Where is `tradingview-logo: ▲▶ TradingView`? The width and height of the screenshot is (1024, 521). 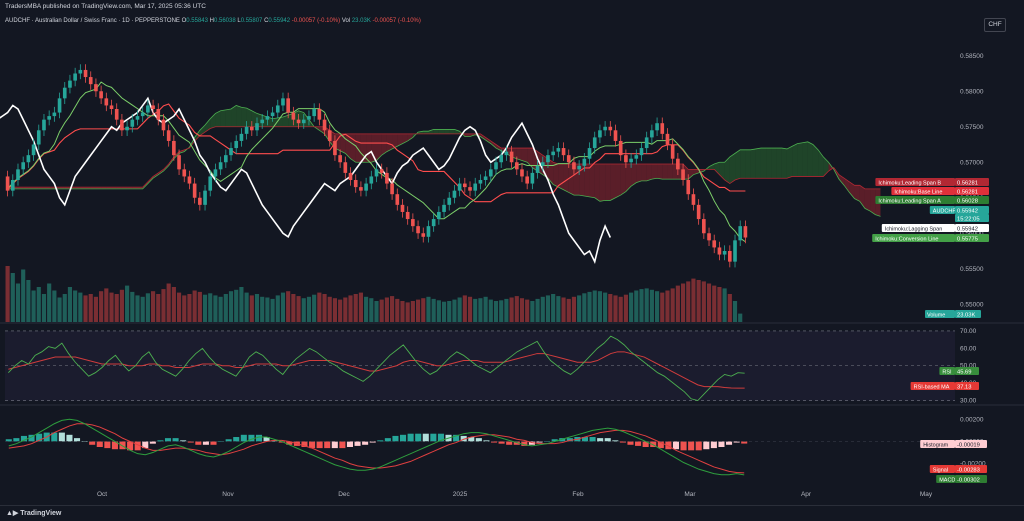 tradingview-logo: ▲▶ TradingView is located at coordinates (34, 513).